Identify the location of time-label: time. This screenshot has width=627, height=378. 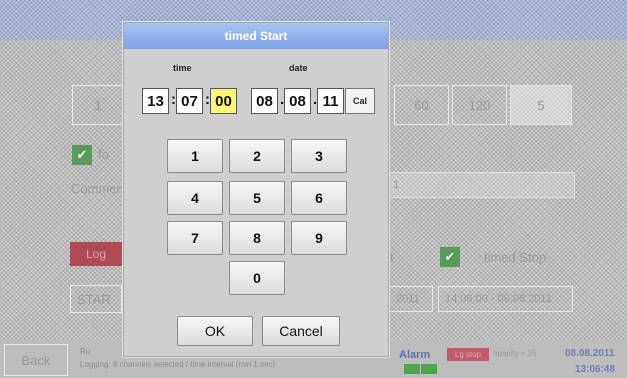
(182, 68).